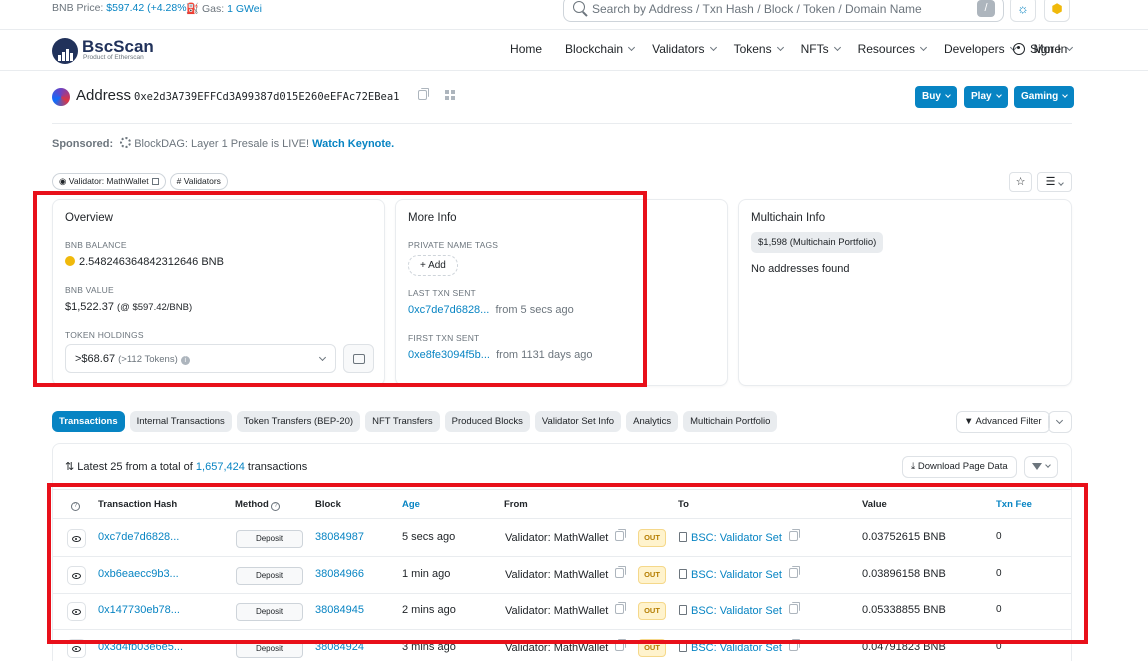  Describe the element at coordinates (411, 504) in the screenshot. I see `col-age: Age` at that location.